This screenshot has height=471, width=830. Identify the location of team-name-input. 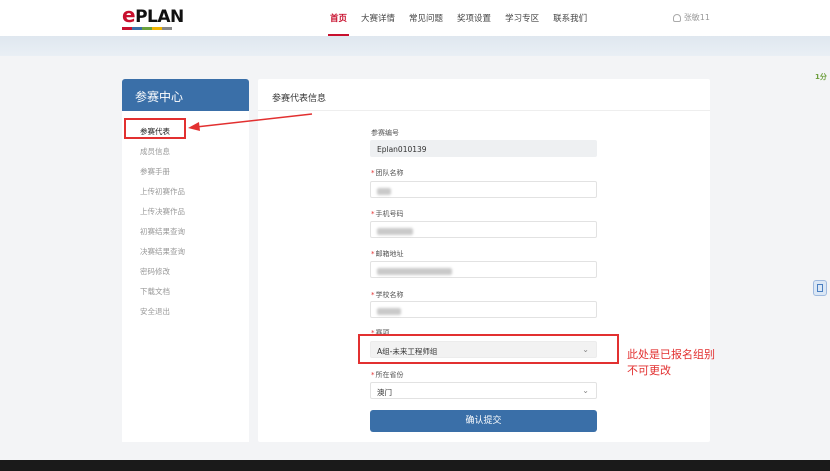
(483, 189).